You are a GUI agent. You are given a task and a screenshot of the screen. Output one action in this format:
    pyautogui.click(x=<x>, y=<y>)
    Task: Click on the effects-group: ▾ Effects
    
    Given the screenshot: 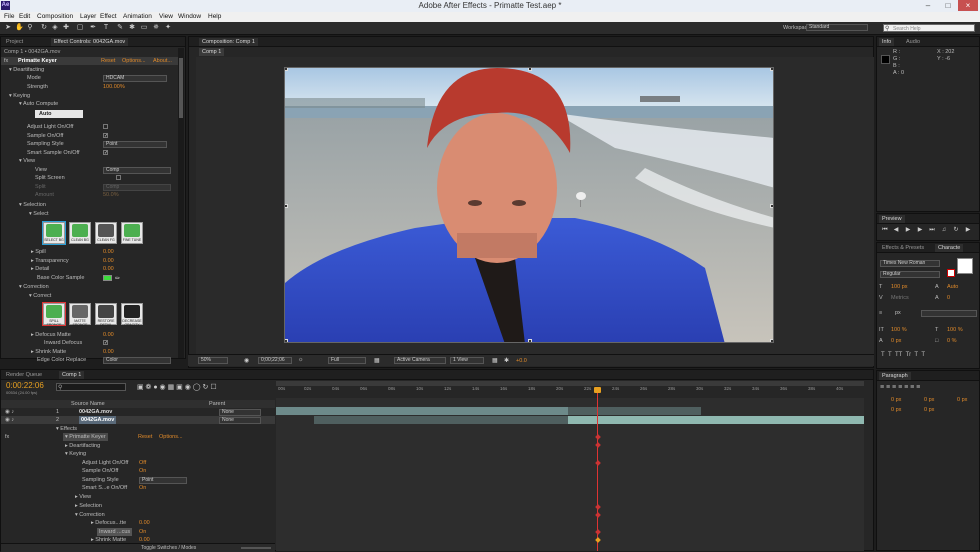 What is the action you would take?
    pyautogui.click(x=66, y=429)
    